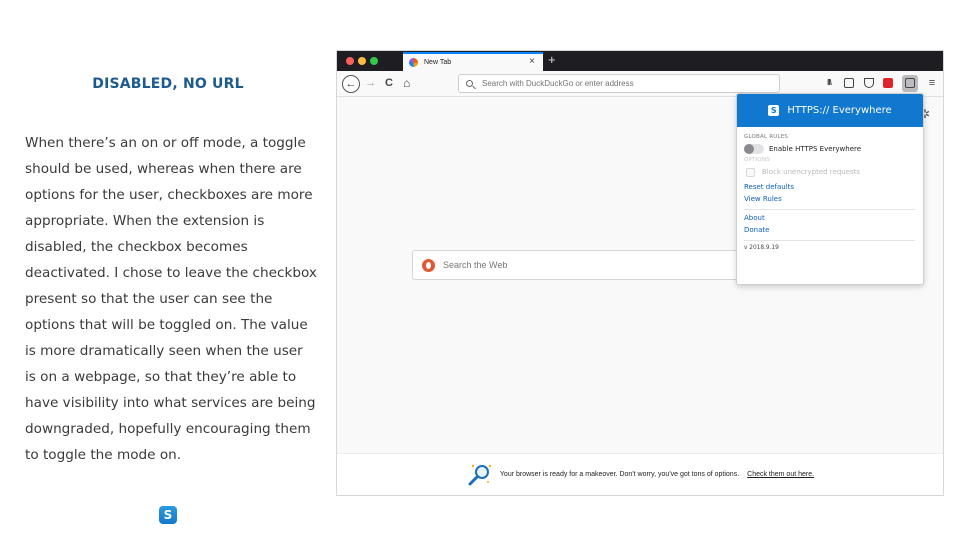 The width and height of the screenshot is (960, 540). Describe the element at coordinates (811, 172) in the screenshot. I see `block-unencrypted-label: Block unencrypted requests` at that location.